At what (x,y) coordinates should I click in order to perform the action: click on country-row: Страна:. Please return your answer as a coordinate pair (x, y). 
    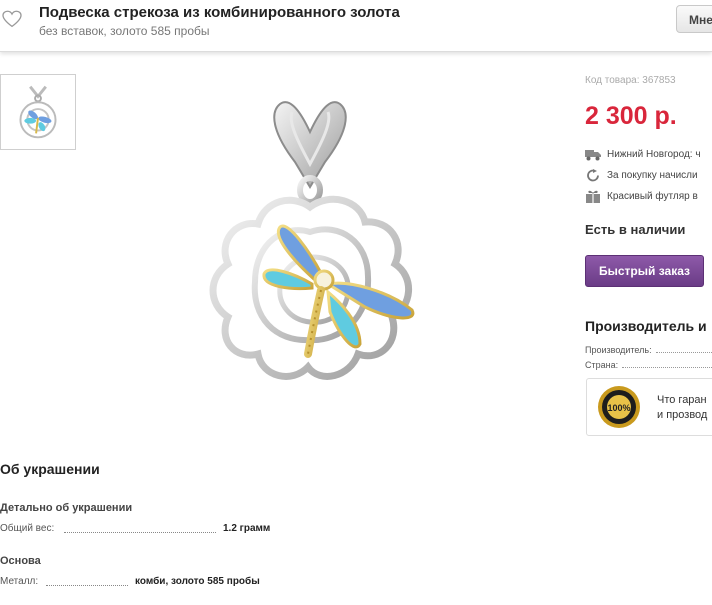
    Looking at the image, I should click on (648, 365).